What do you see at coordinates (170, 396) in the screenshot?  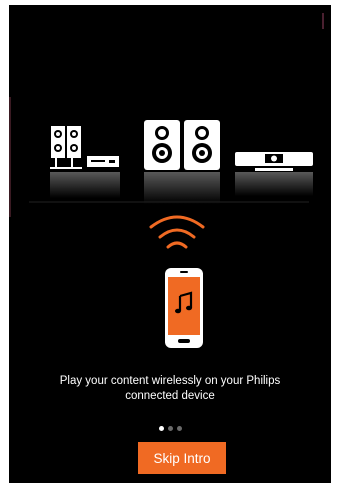 I see `caption-line-2: connected device` at bounding box center [170, 396].